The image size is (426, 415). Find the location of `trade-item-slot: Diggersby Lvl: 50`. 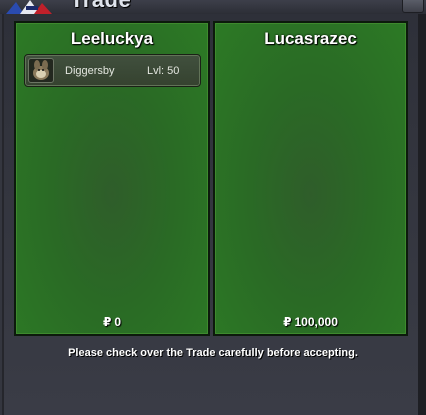

trade-item-slot: Diggersby Lvl: 50 is located at coordinates (112, 70).